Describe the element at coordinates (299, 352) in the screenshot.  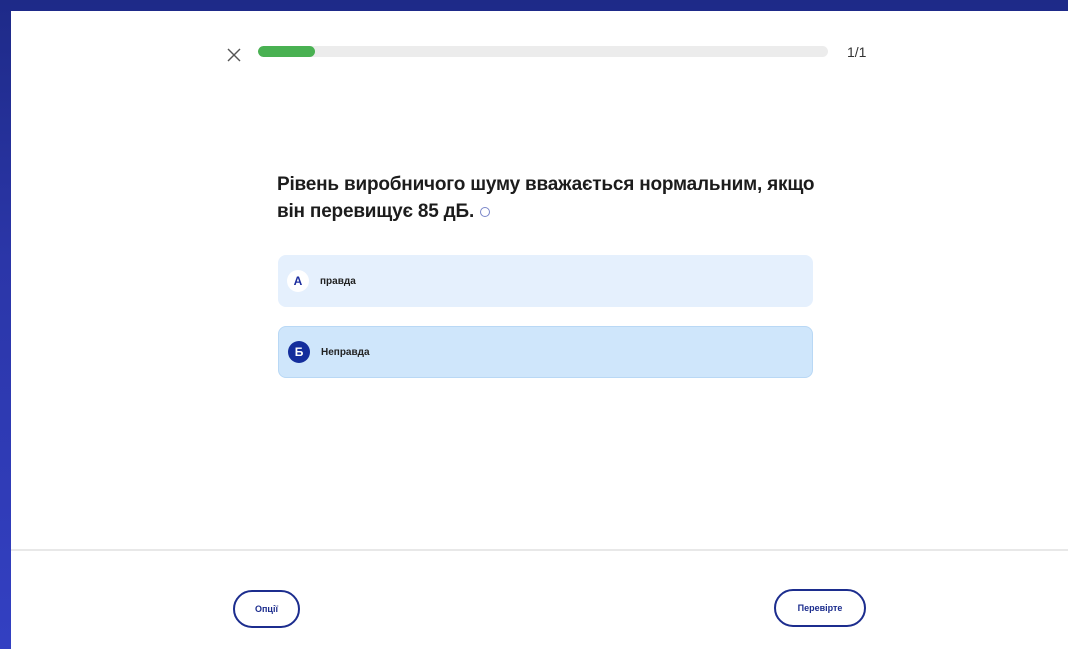
I see `option-letter-badge: Б` at that location.